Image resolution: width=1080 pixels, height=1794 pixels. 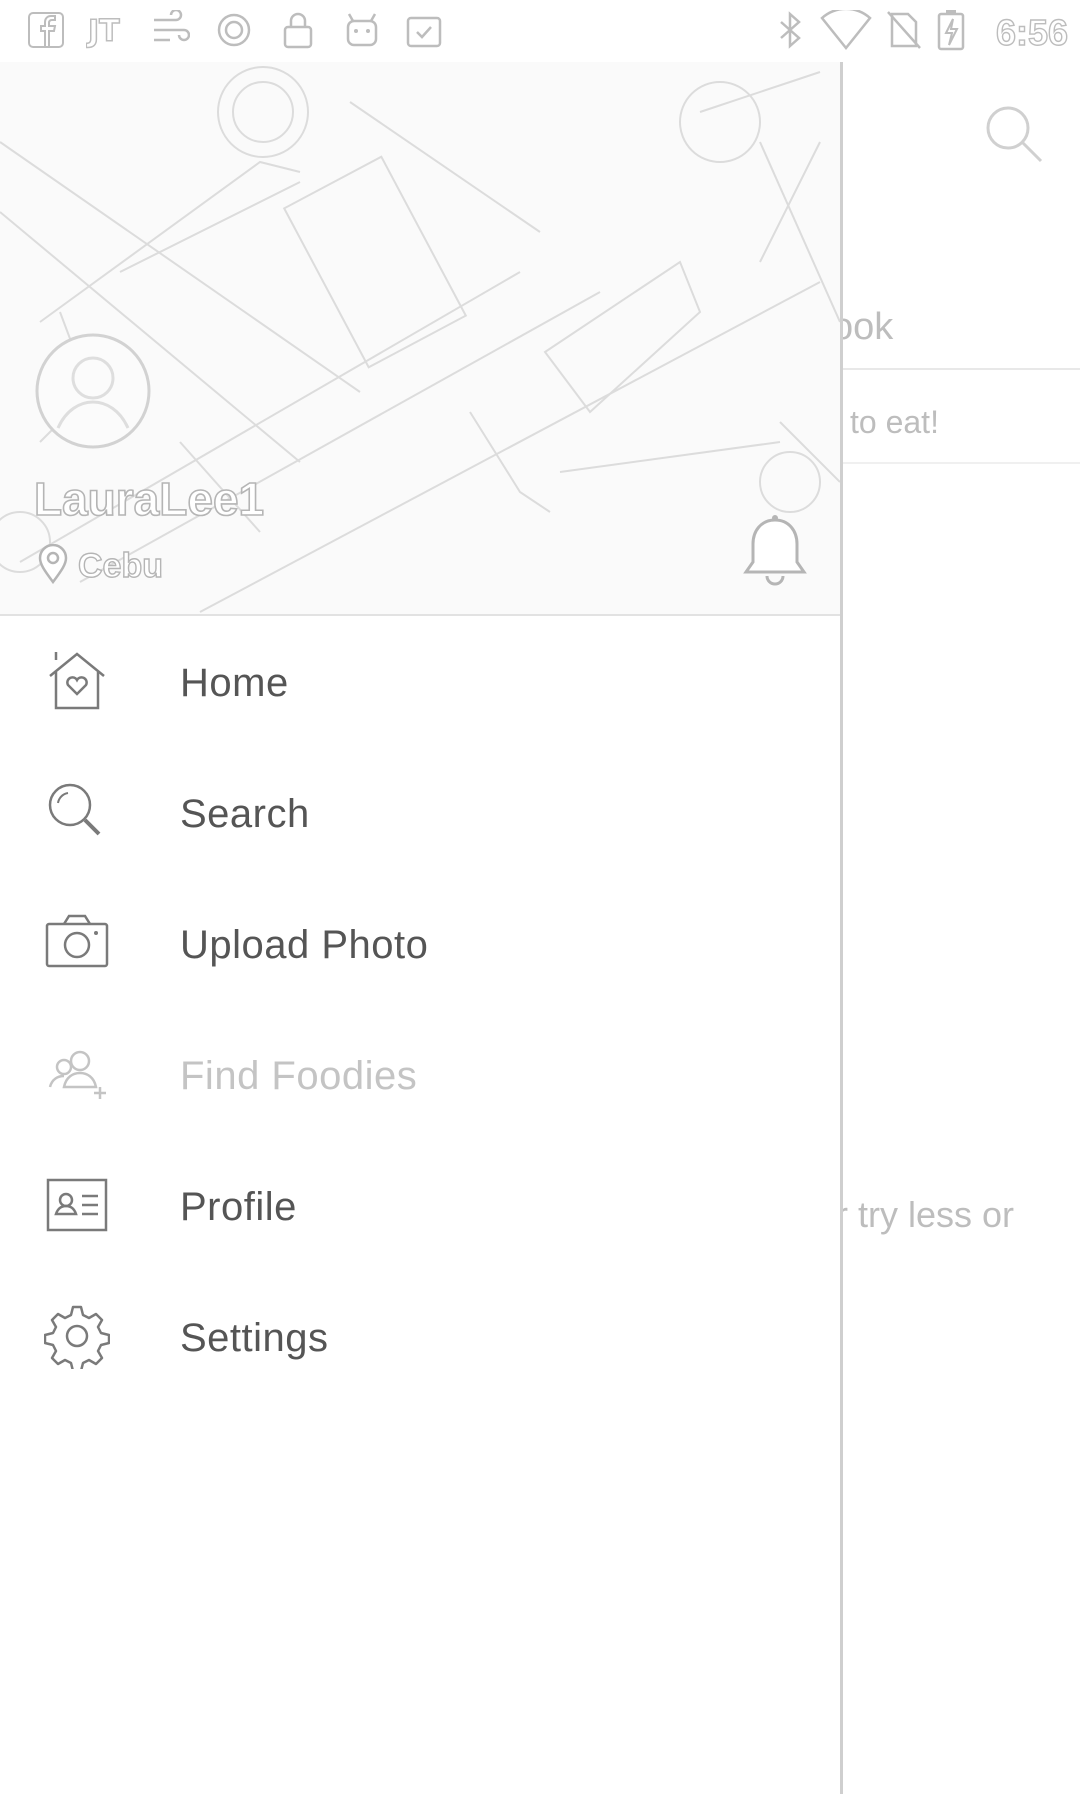 I want to click on menu-item-upload-photo: Upload Photo, so click(x=420, y=945).